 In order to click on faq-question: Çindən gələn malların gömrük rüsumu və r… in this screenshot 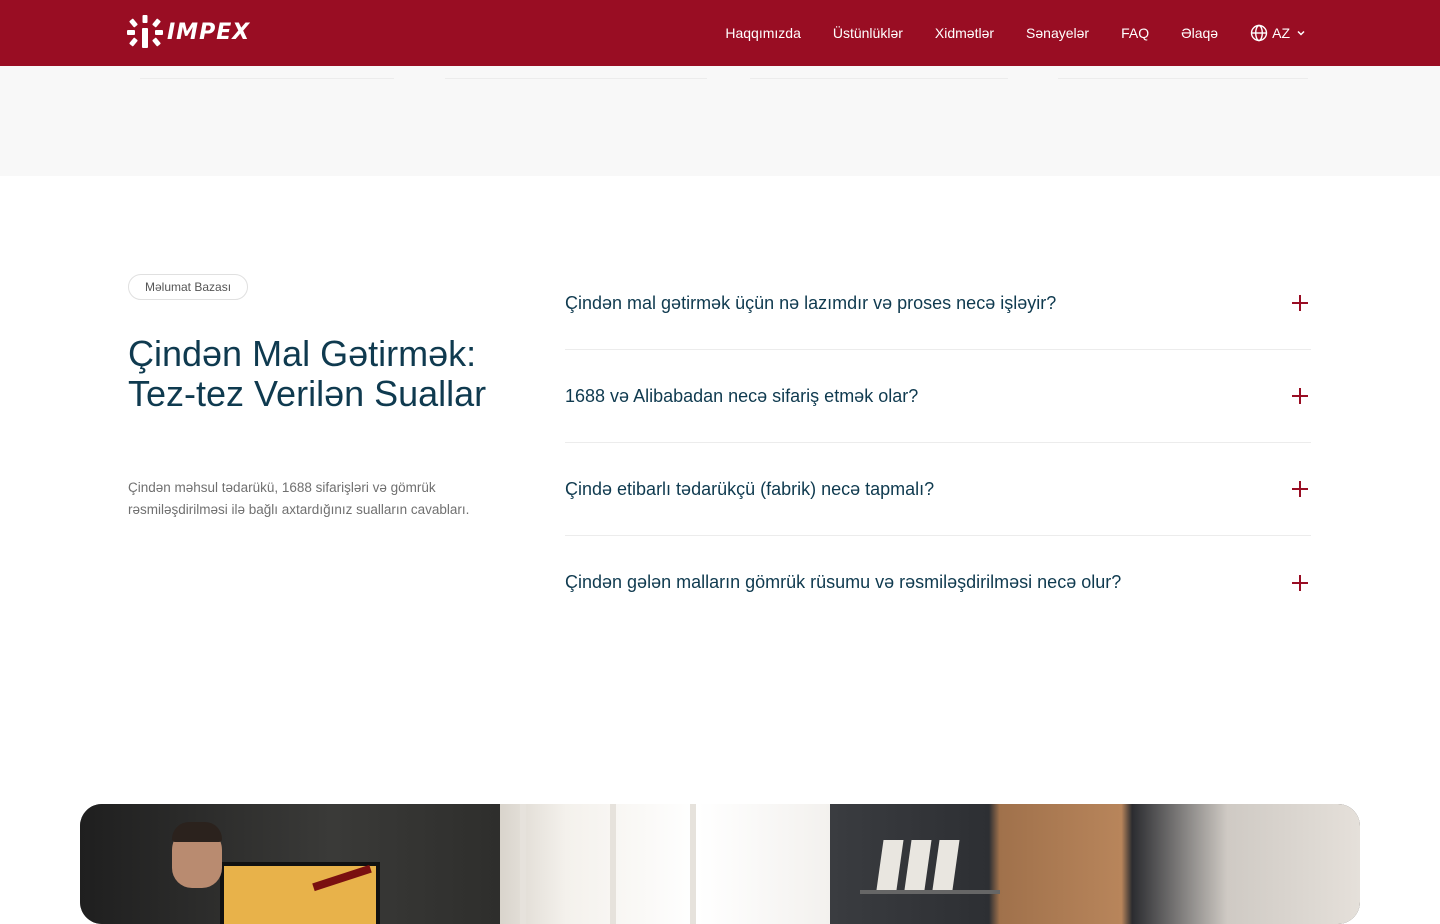, I will do `click(843, 582)`.